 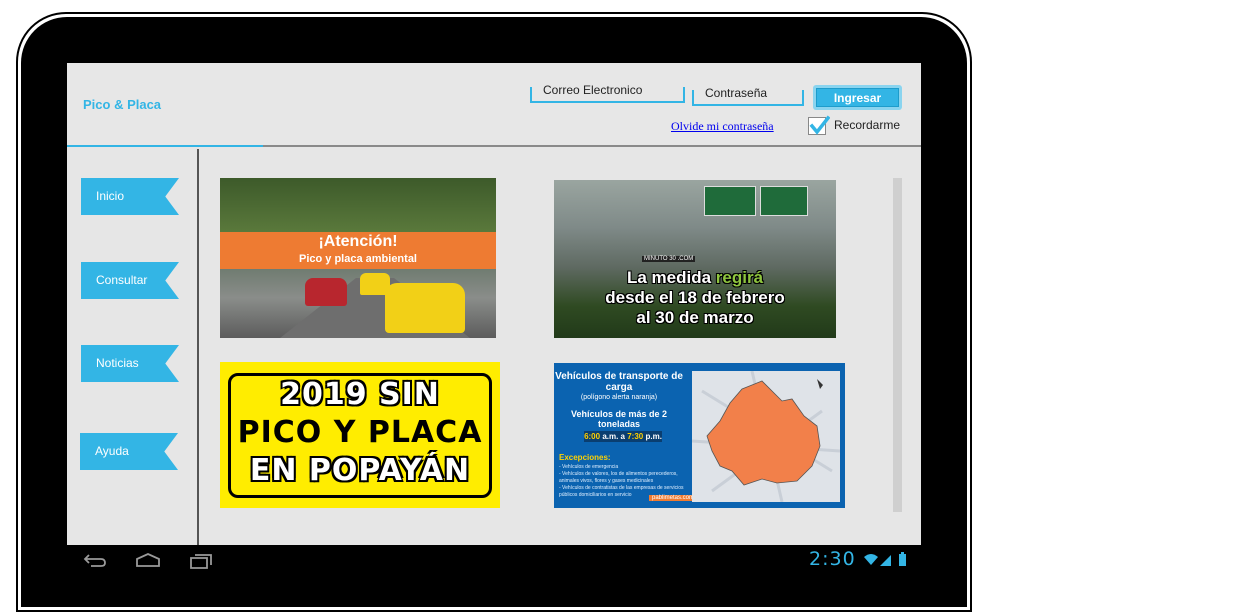 What do you see at coordinates (902, 560) in the screenshot?
I see `battery-icon` at bounding box center [902, 560].